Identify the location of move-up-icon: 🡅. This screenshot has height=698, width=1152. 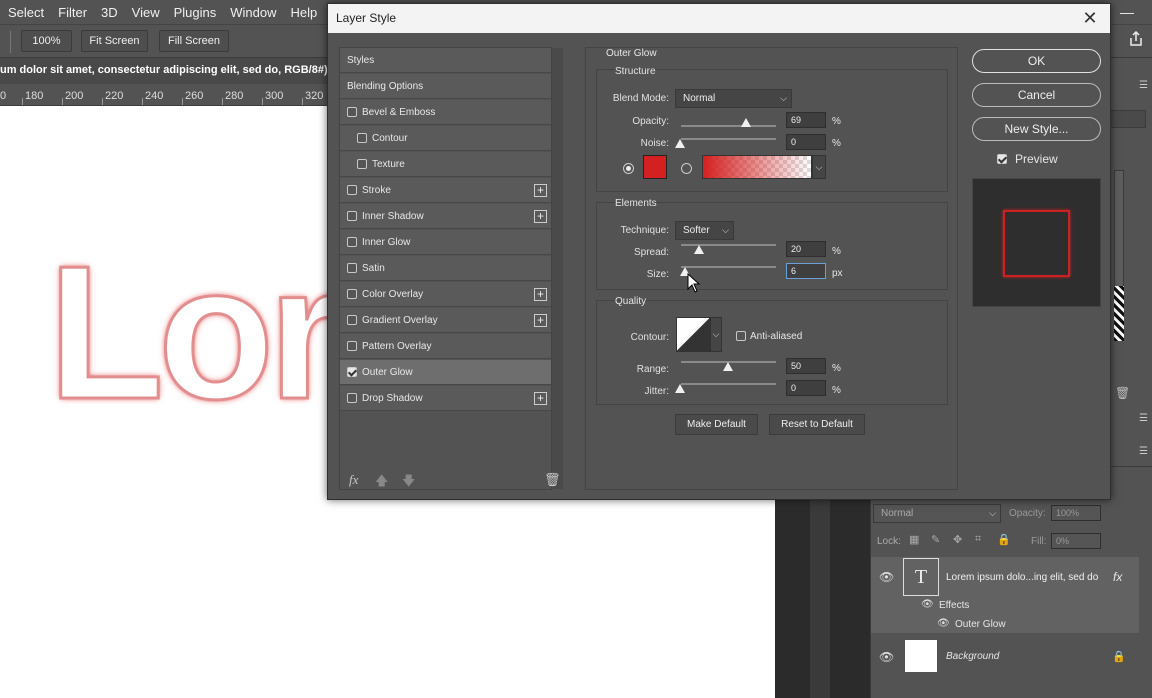
(381, 483).